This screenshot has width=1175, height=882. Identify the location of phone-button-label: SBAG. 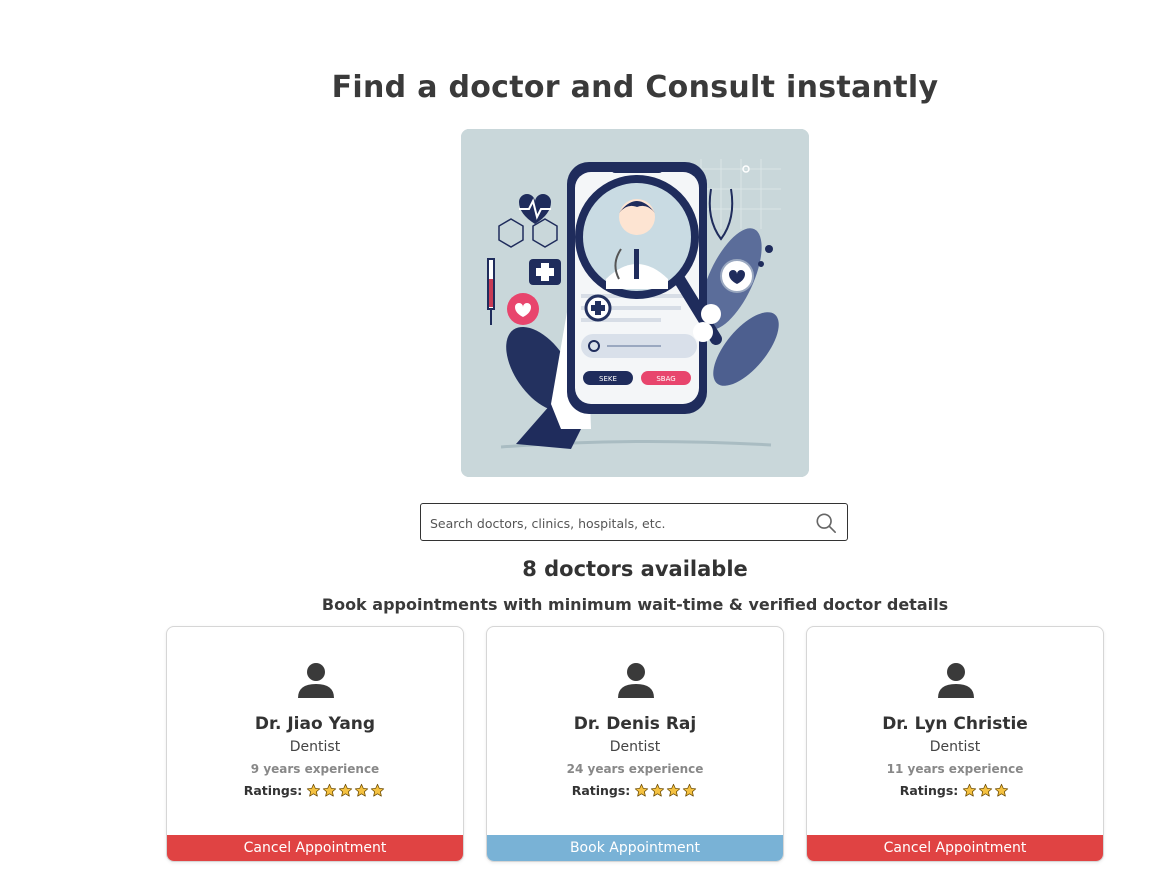
(665, 379).